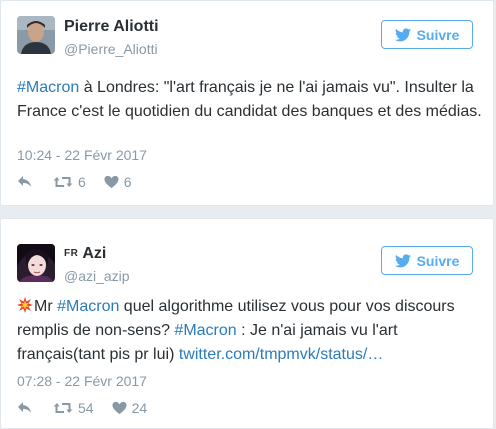 The width and height of the screenshot is (496, 429). I want to click on like-button: 6, so click(118, 182).